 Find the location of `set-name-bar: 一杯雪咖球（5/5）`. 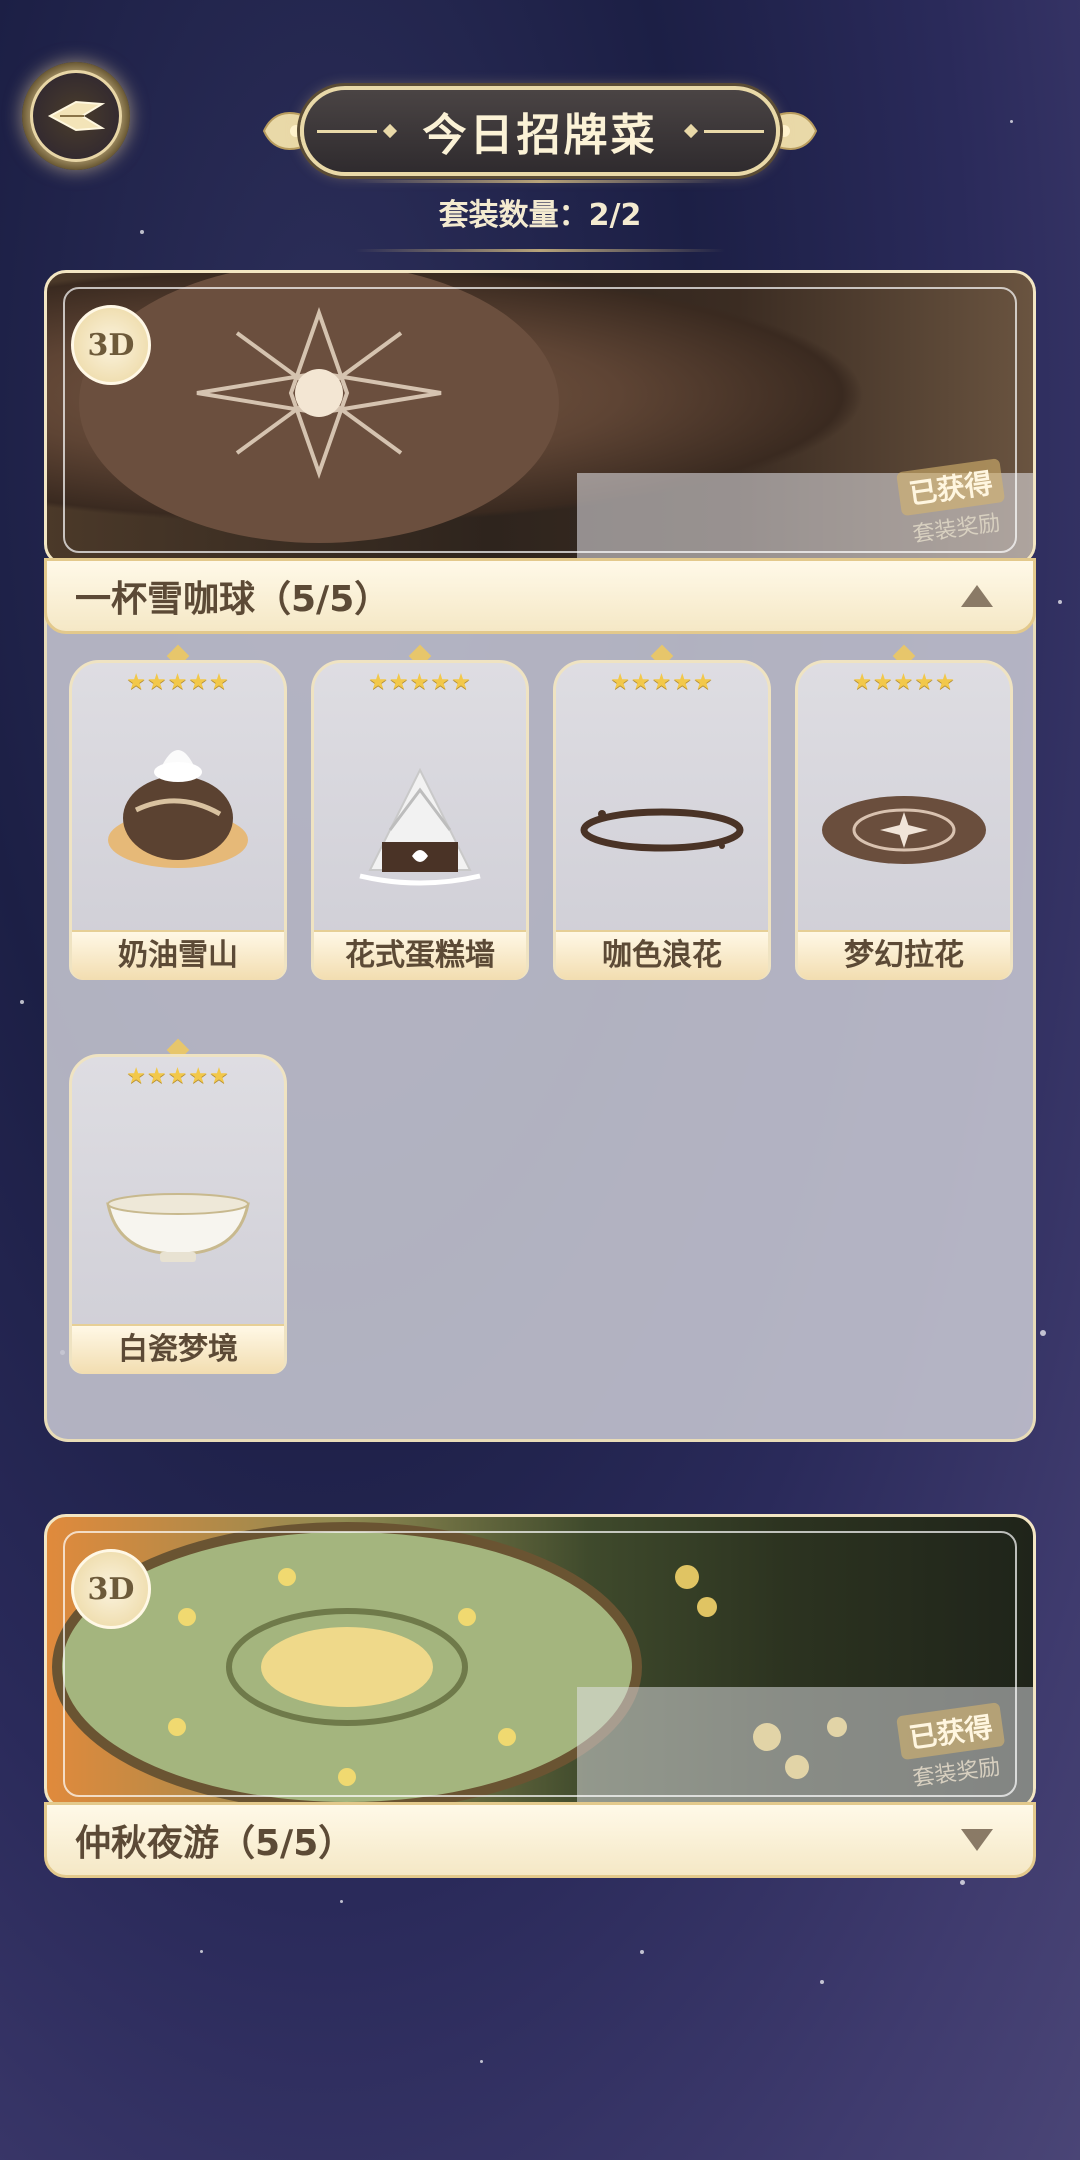

set-name-bar: 一杯雪咖球（5/5） is located at coordinates (540, 596).